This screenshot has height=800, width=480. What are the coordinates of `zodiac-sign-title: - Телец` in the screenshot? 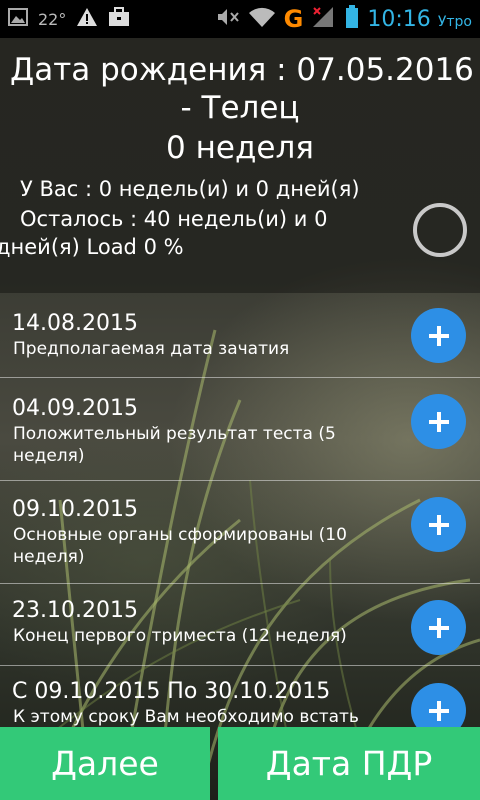 It's located at (240, 108).